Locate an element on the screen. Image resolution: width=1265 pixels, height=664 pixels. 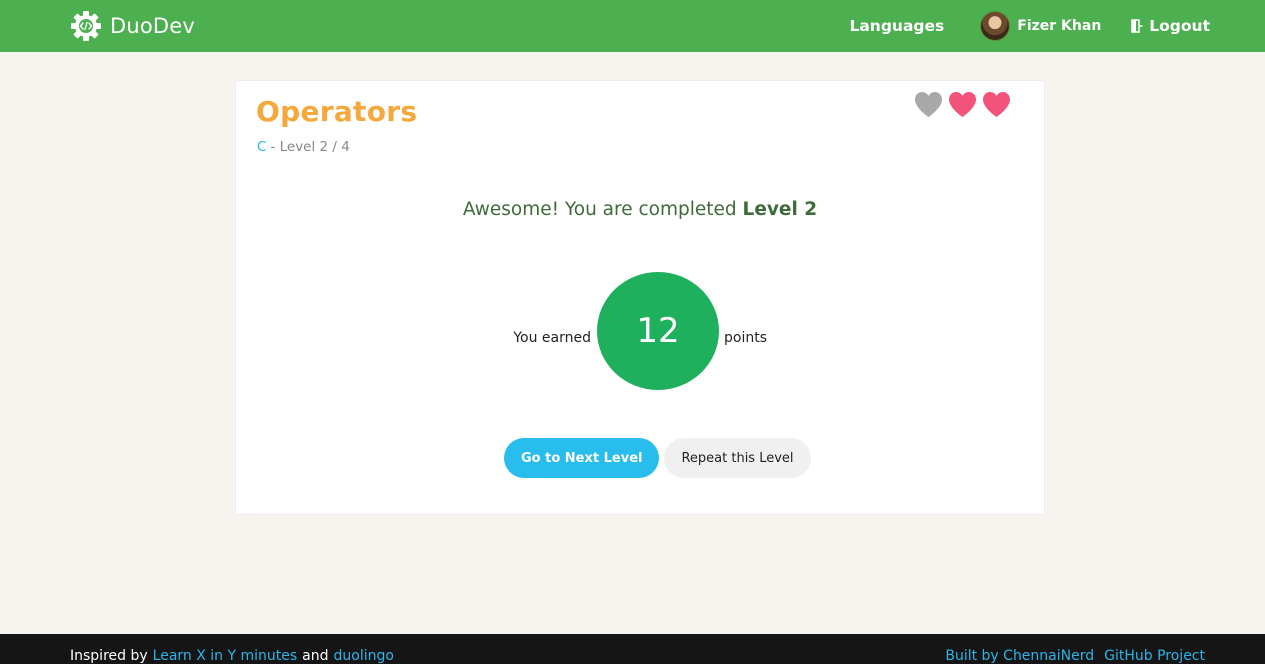
user-name: Fizer Khan is located at coordinates (1059, 26).